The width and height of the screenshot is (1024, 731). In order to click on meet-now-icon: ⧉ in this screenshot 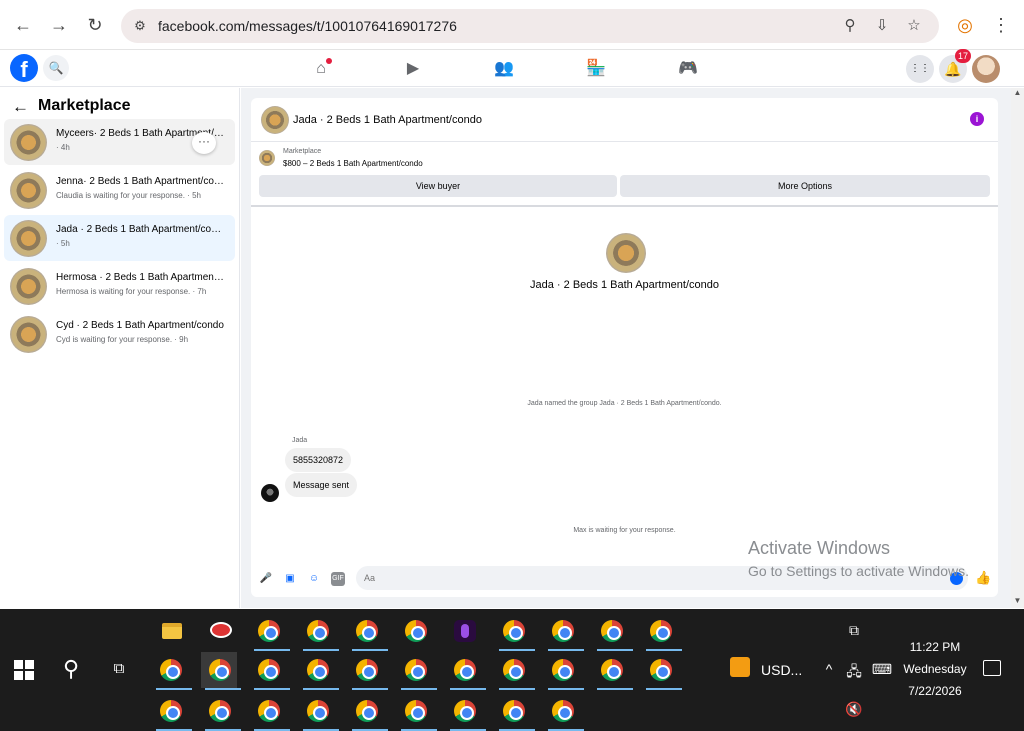, I will do `click(854, 630)`.